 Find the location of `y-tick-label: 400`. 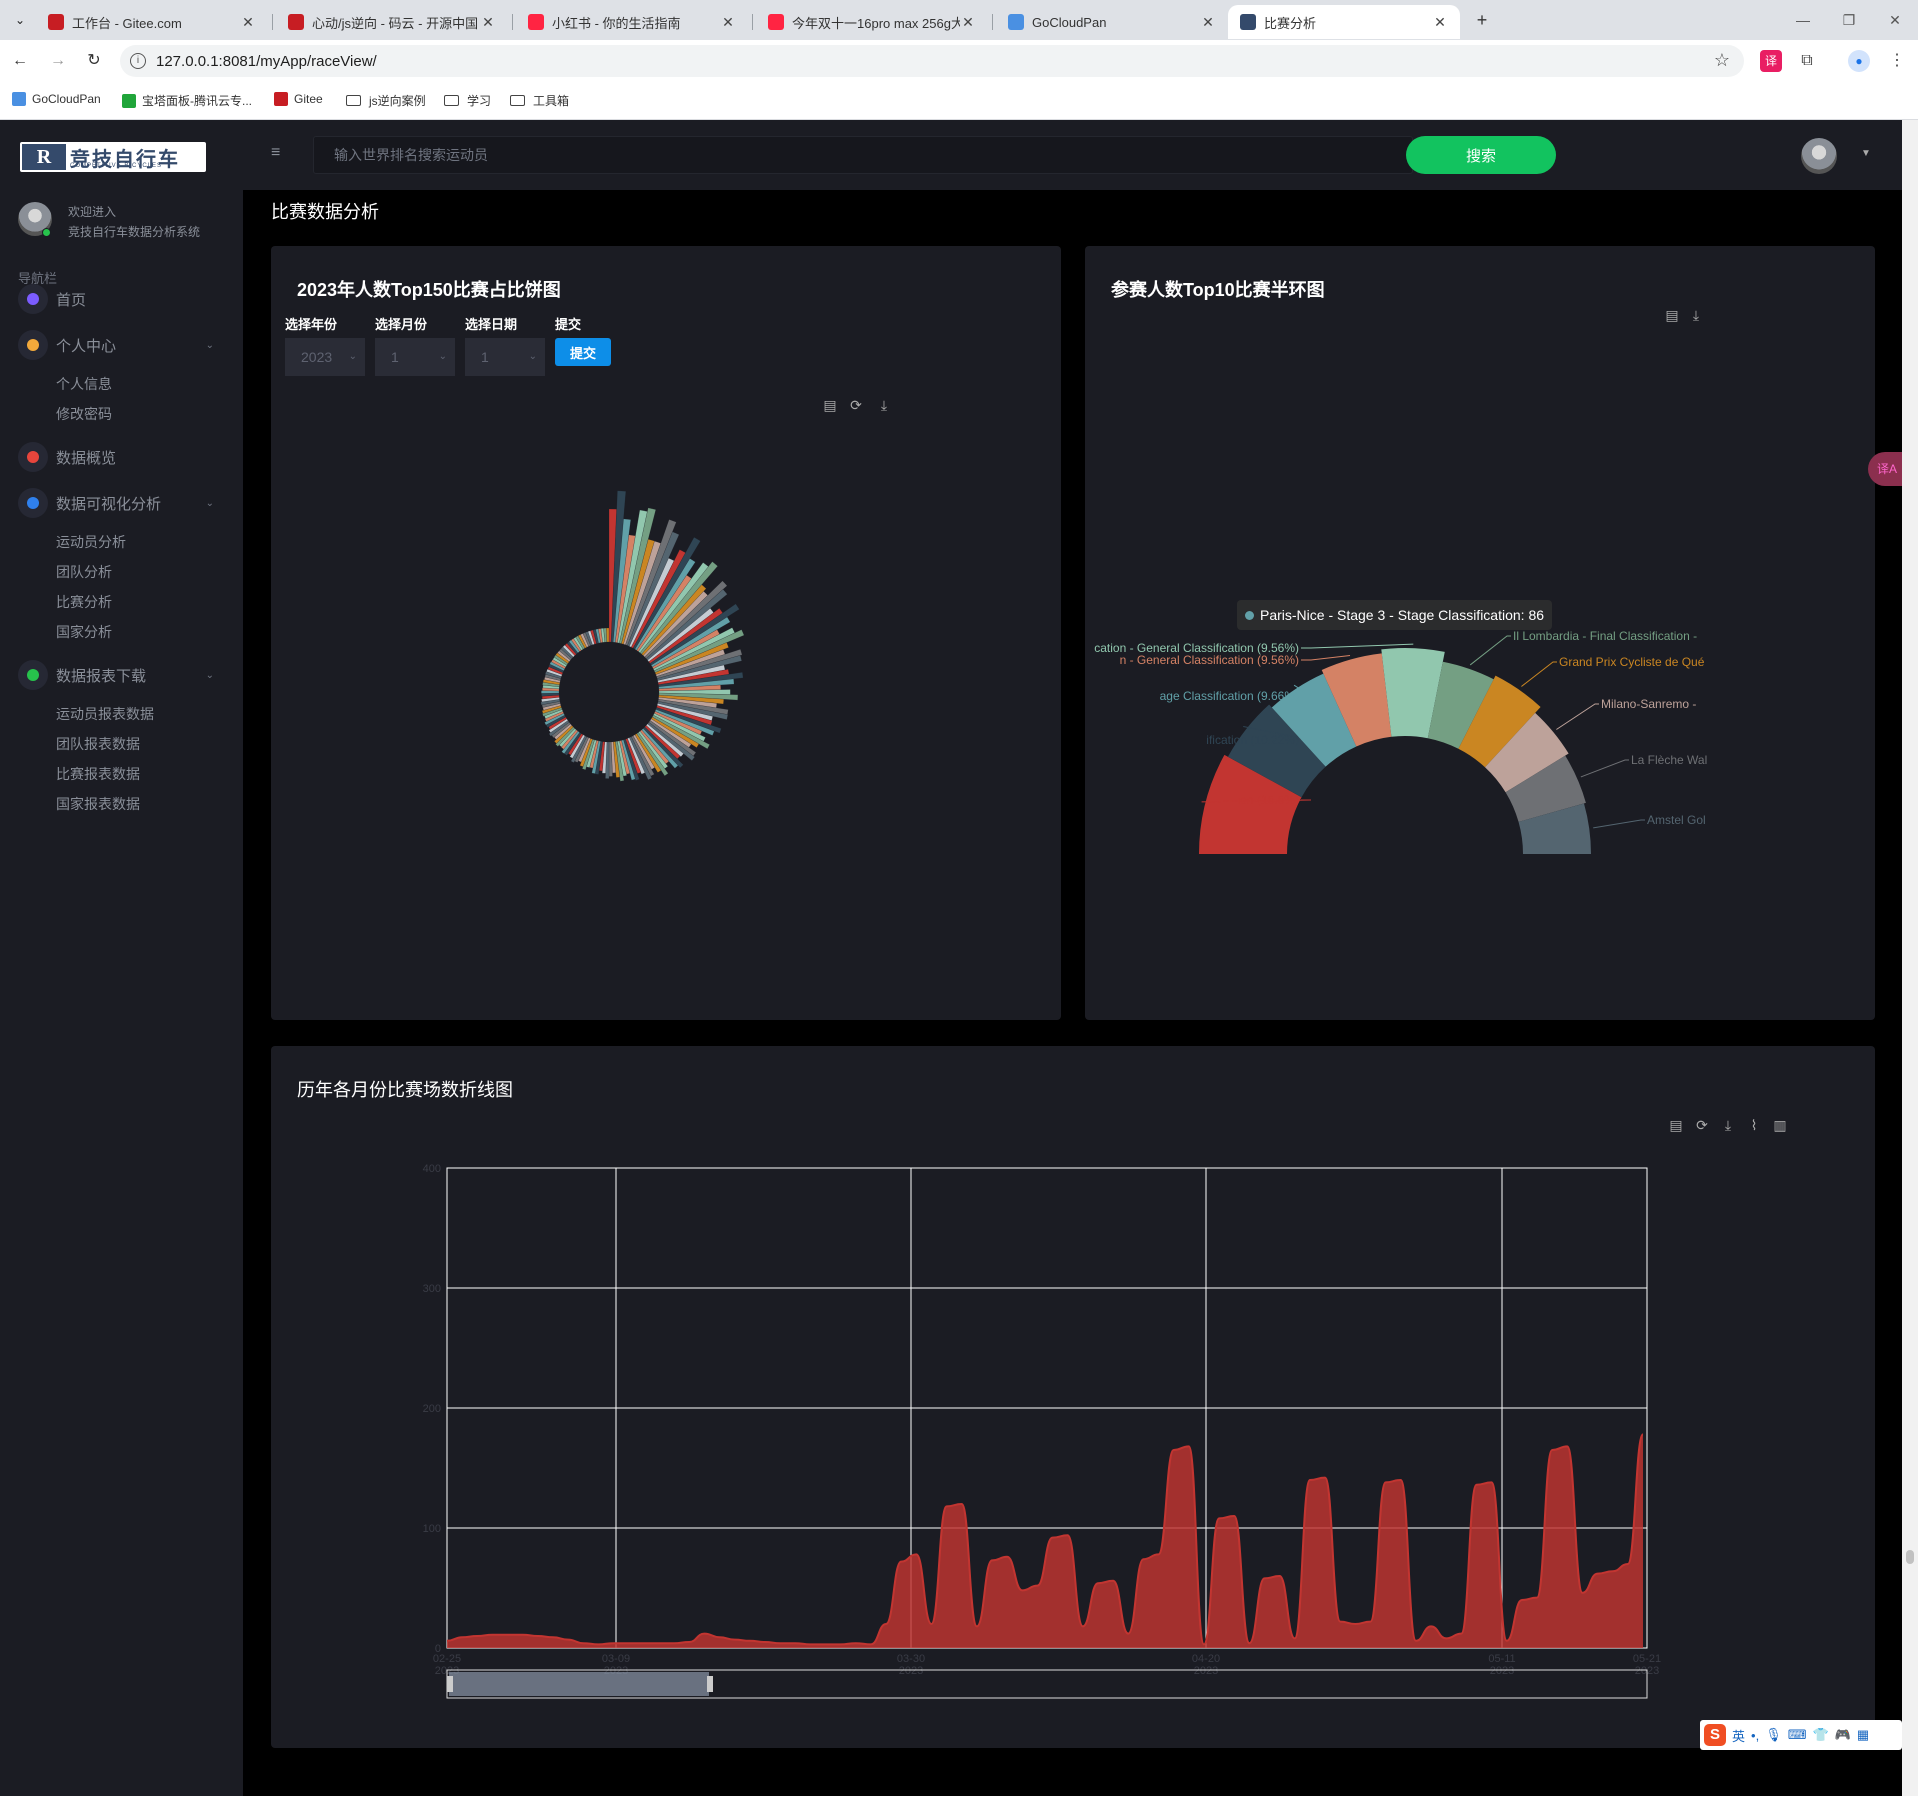

y-tick-label: 400 is located at coordinates (432, 1169).